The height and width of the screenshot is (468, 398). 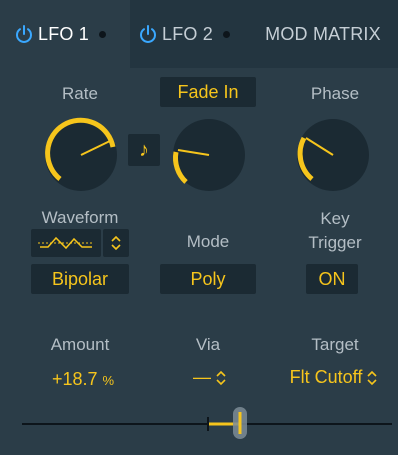 What do you see at coordinates (335, 93) in the screenshot?
I see `phase-label: Phase` at bounding box center [335, 93].